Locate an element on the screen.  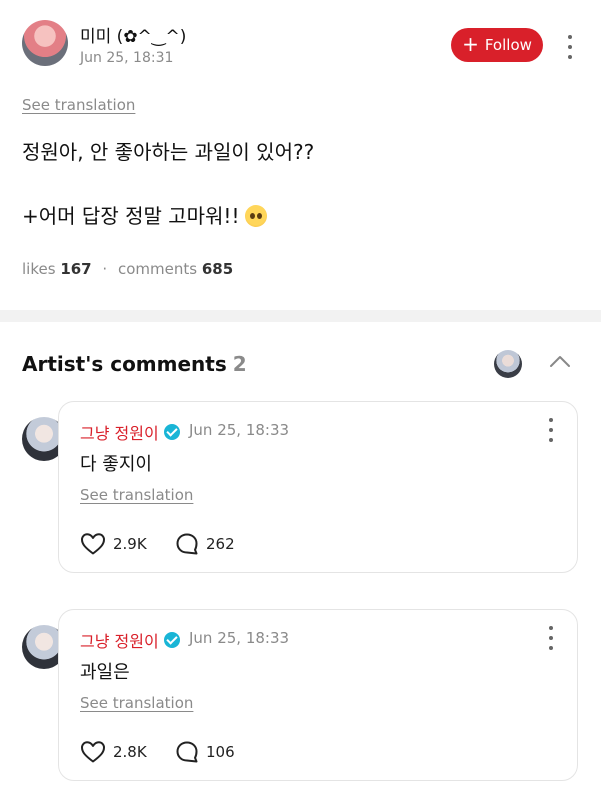
post-timestamp: Jun 25, 18:31 is located at coordinates (127, 58).